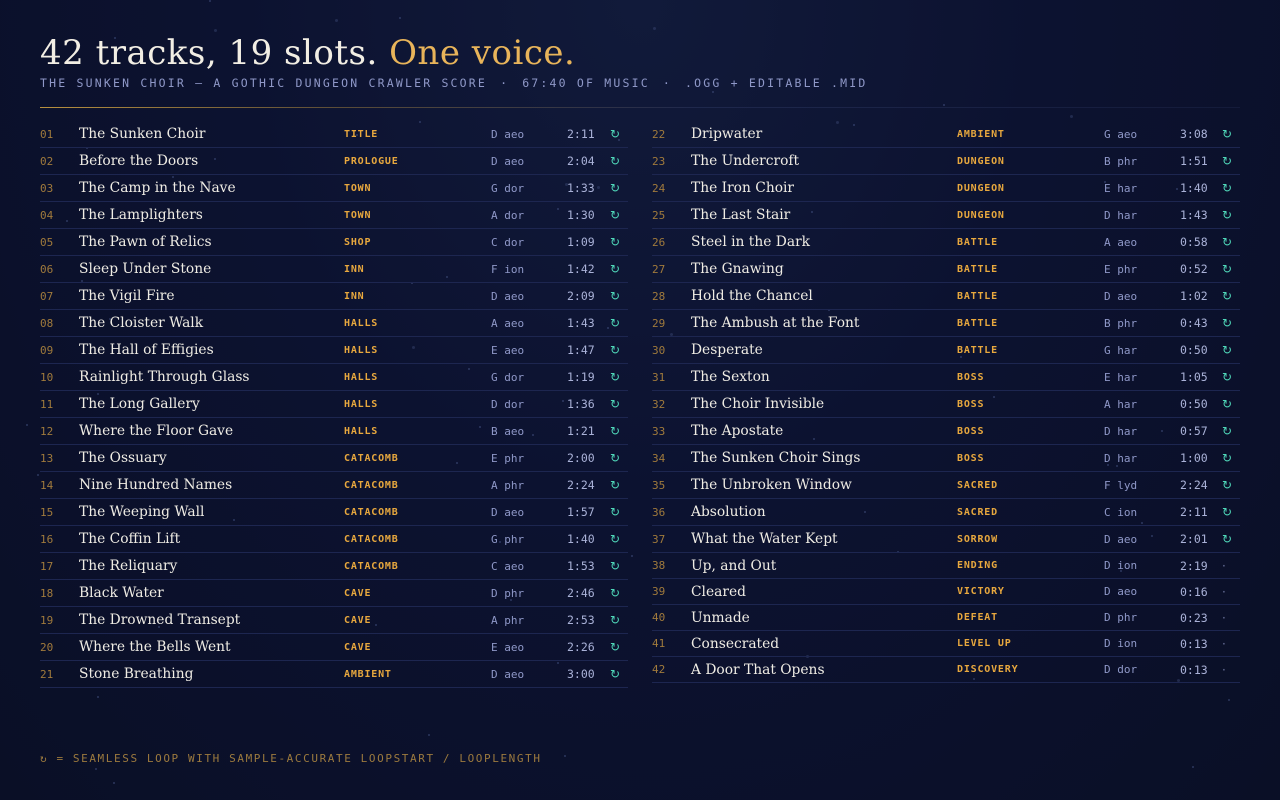 Image resolution: width=1280 pixels, height=800 pixels. Describe the element at coordinates (946, 458) in the screenshot. I see `track-row: 34 The Sunken Choir Sings BOSS D har 1:00 ↻` at that location.